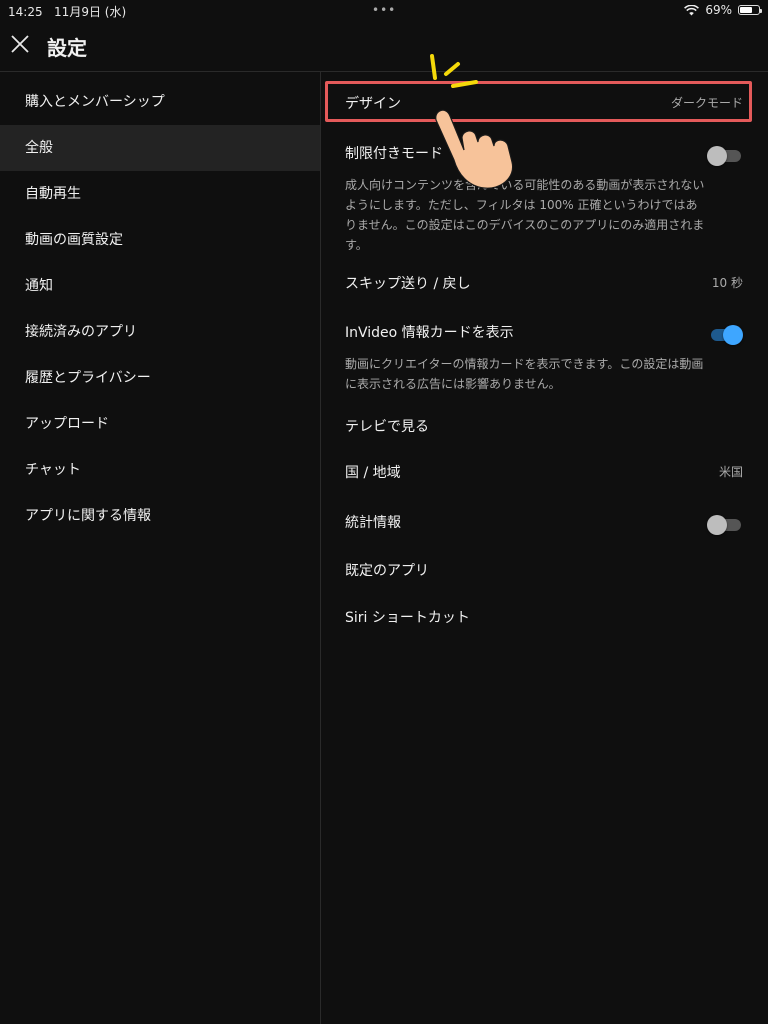 This screenshot has height=1024, width=768. I want to click on battery-icon, so click(750, 10).